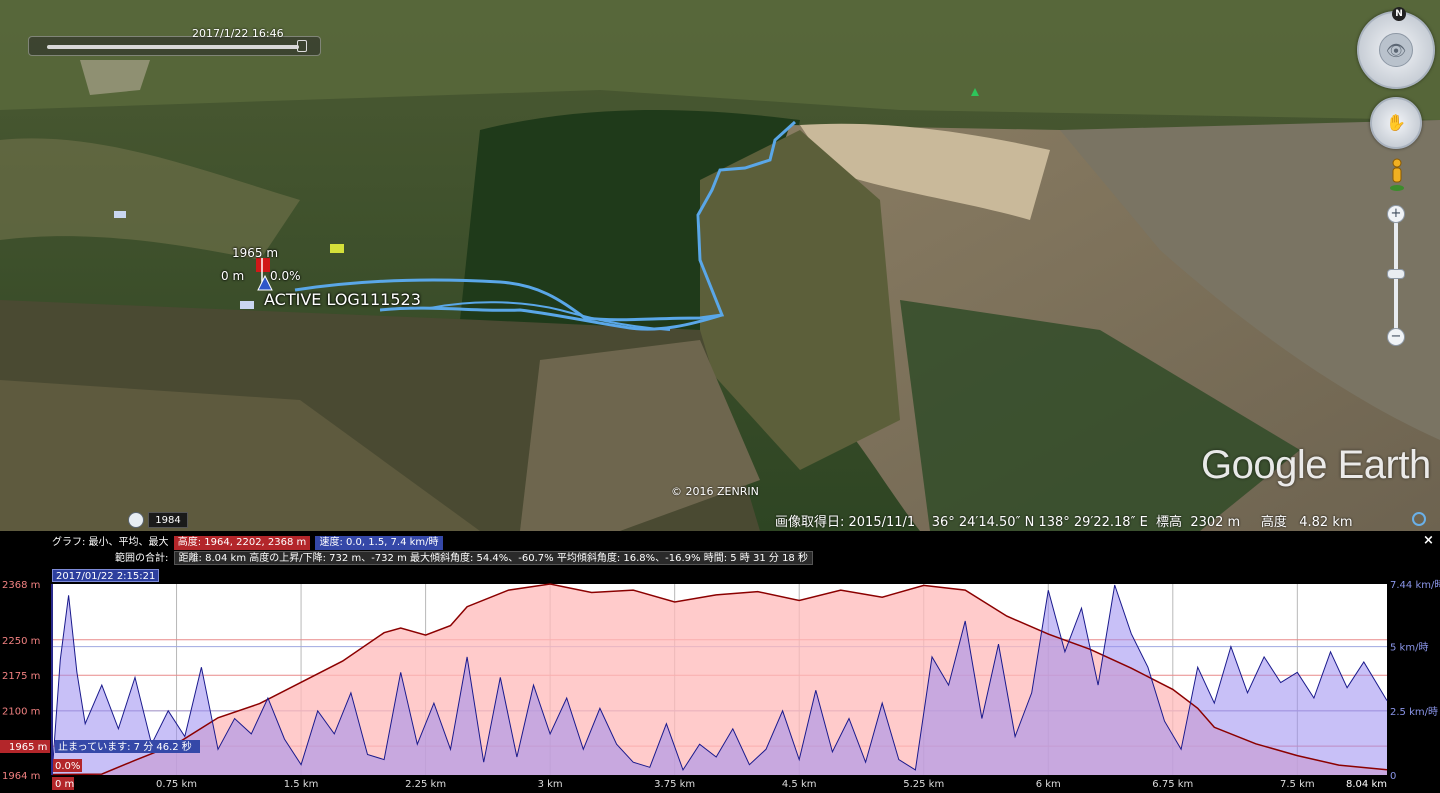 This screenshot has height=793, width=1440. Describe the element at coordinates (142, 558) in the screenshot. I see `range-label: 範囲の合計:` at that location.